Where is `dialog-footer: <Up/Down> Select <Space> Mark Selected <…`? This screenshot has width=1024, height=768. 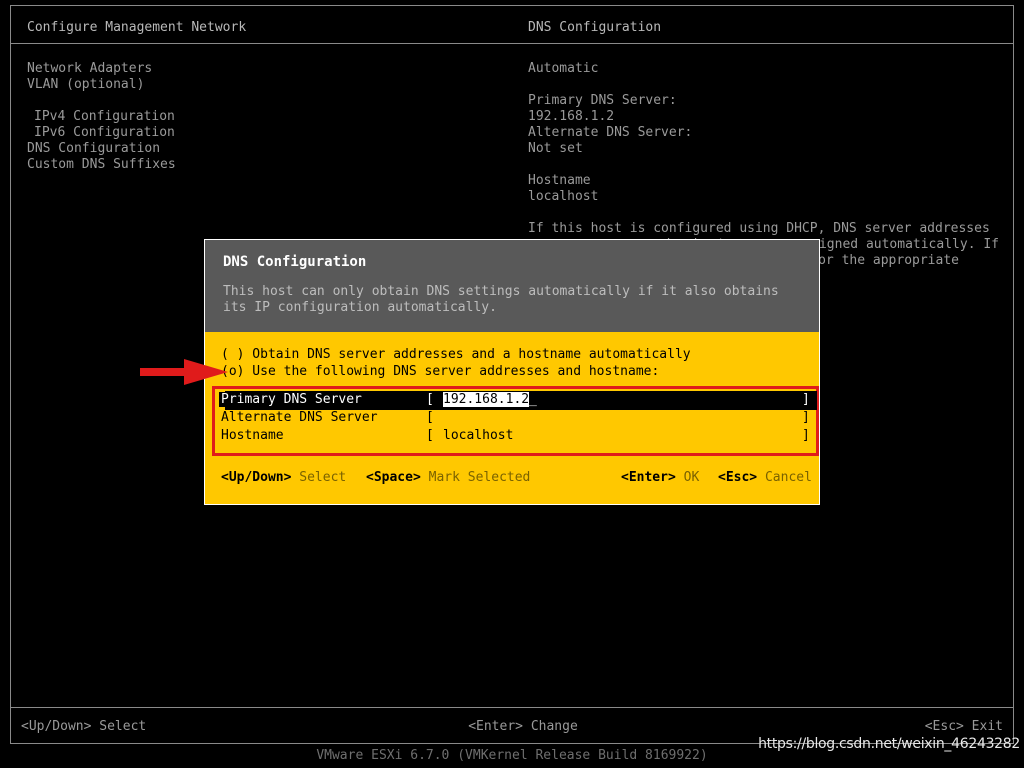
dialog-footer: <Up/Down> Select <Space> Mark Selected <… is located at coordinates (516, 479).